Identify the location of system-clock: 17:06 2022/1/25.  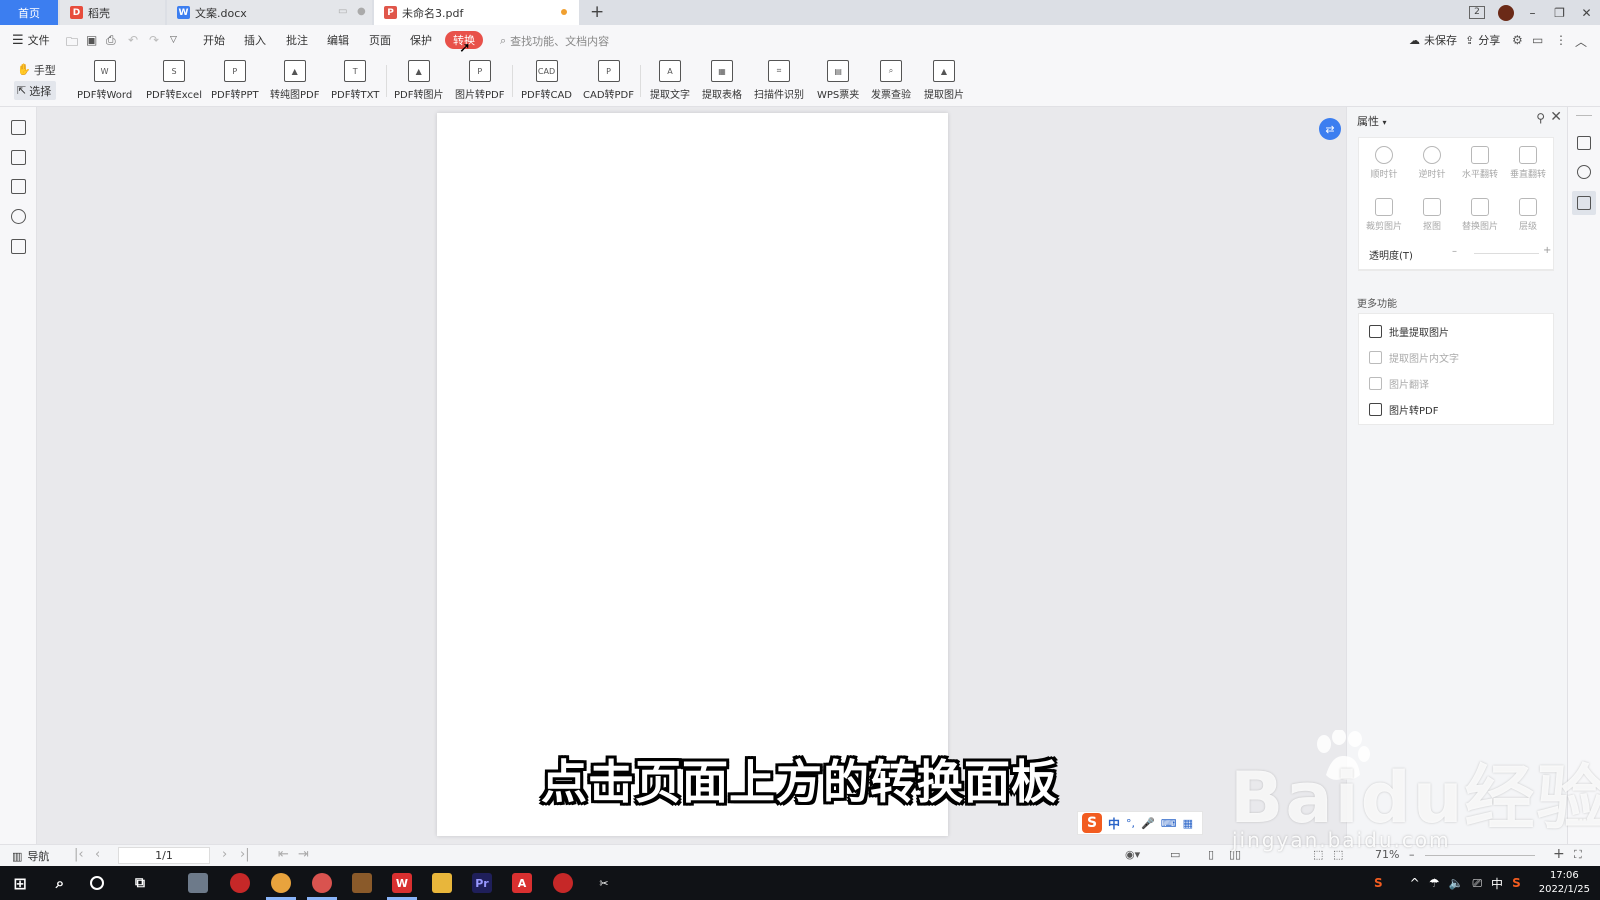
(1564, 883).